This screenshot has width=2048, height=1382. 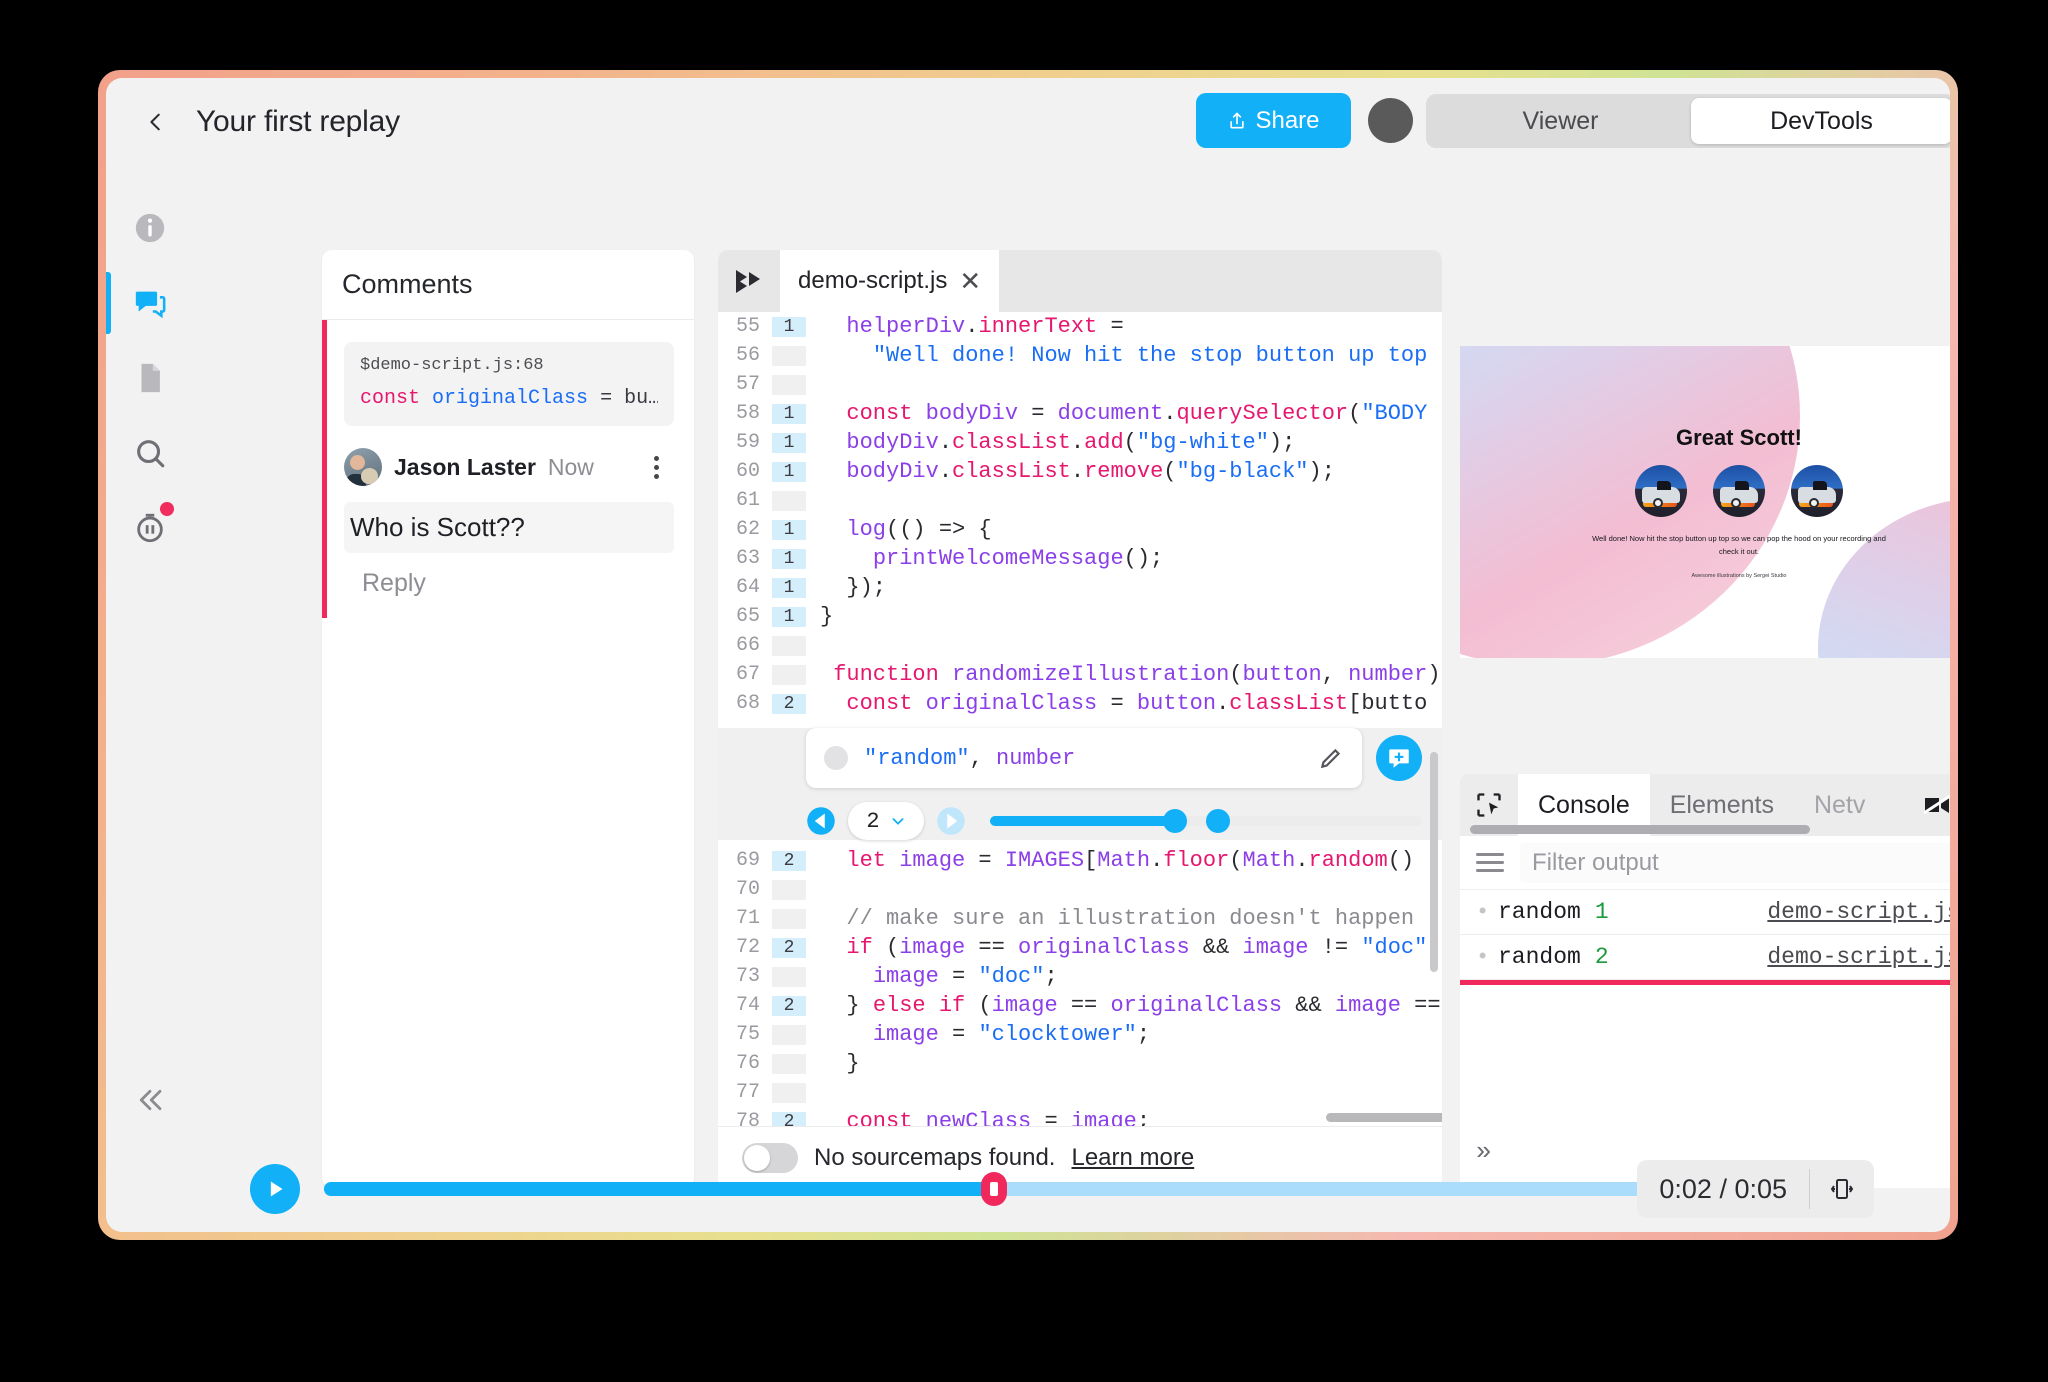 I want to click on replay-logo-button, so click(x=749, y=281).